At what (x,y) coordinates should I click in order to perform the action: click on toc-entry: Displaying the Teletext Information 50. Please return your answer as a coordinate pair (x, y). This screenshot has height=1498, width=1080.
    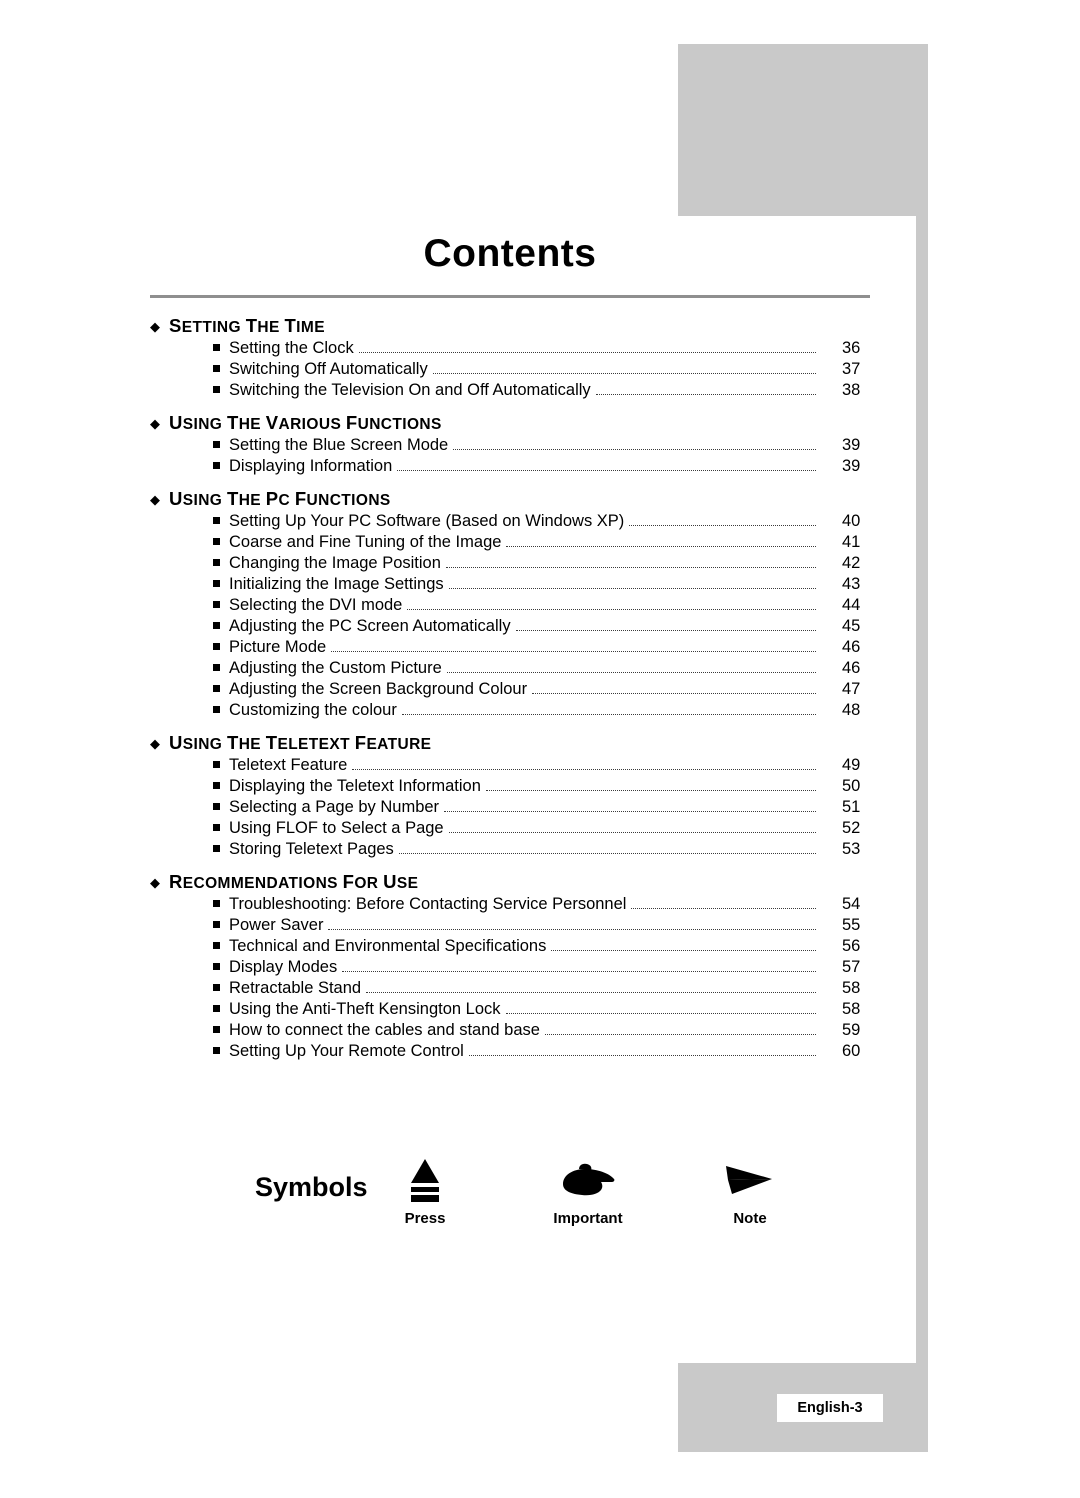
    Looking at the image, I should click on (515, 787).